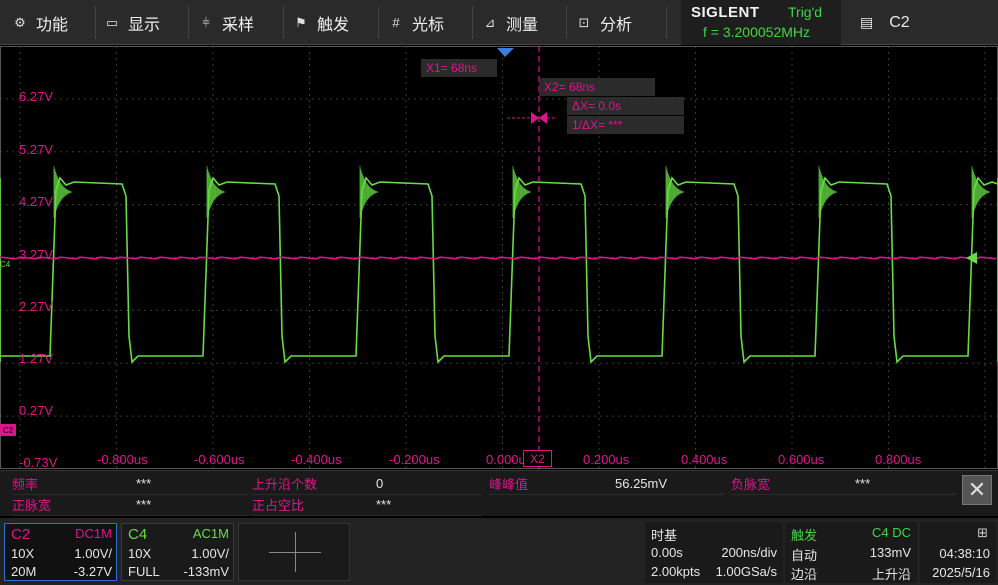 This screenshot has height=585, width=998. Describe the element at coordinates (226, 22) in the screenshot. I see `menu-sampling: ⫩ 采样` at that location.